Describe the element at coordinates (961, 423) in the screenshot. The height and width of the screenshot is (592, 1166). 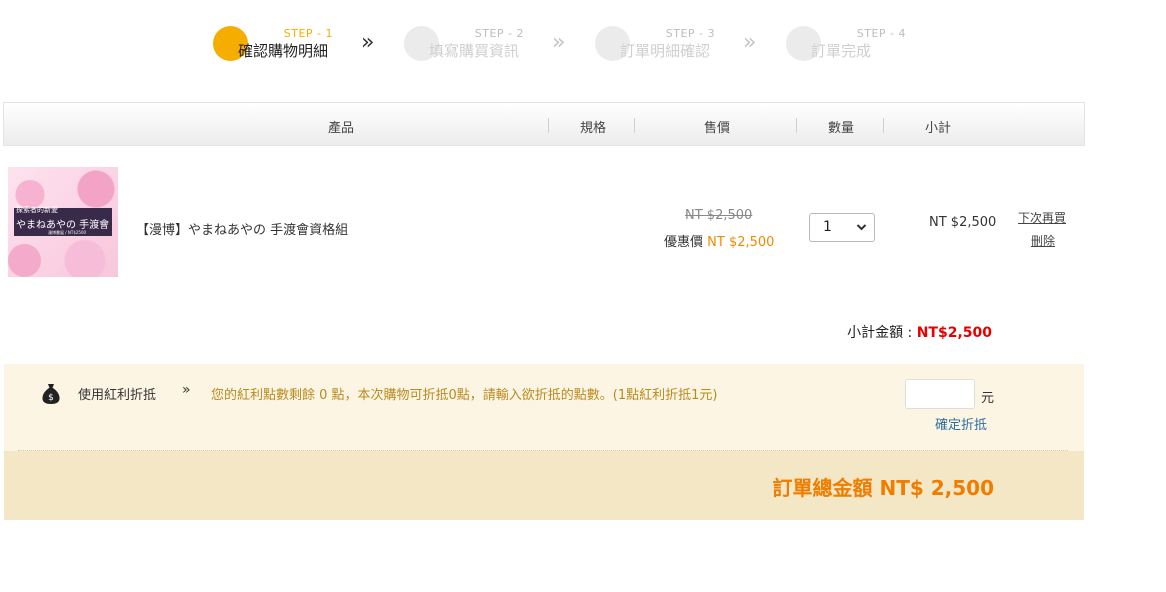
I see `apply-bonus-link: 確定折抵` at that location.